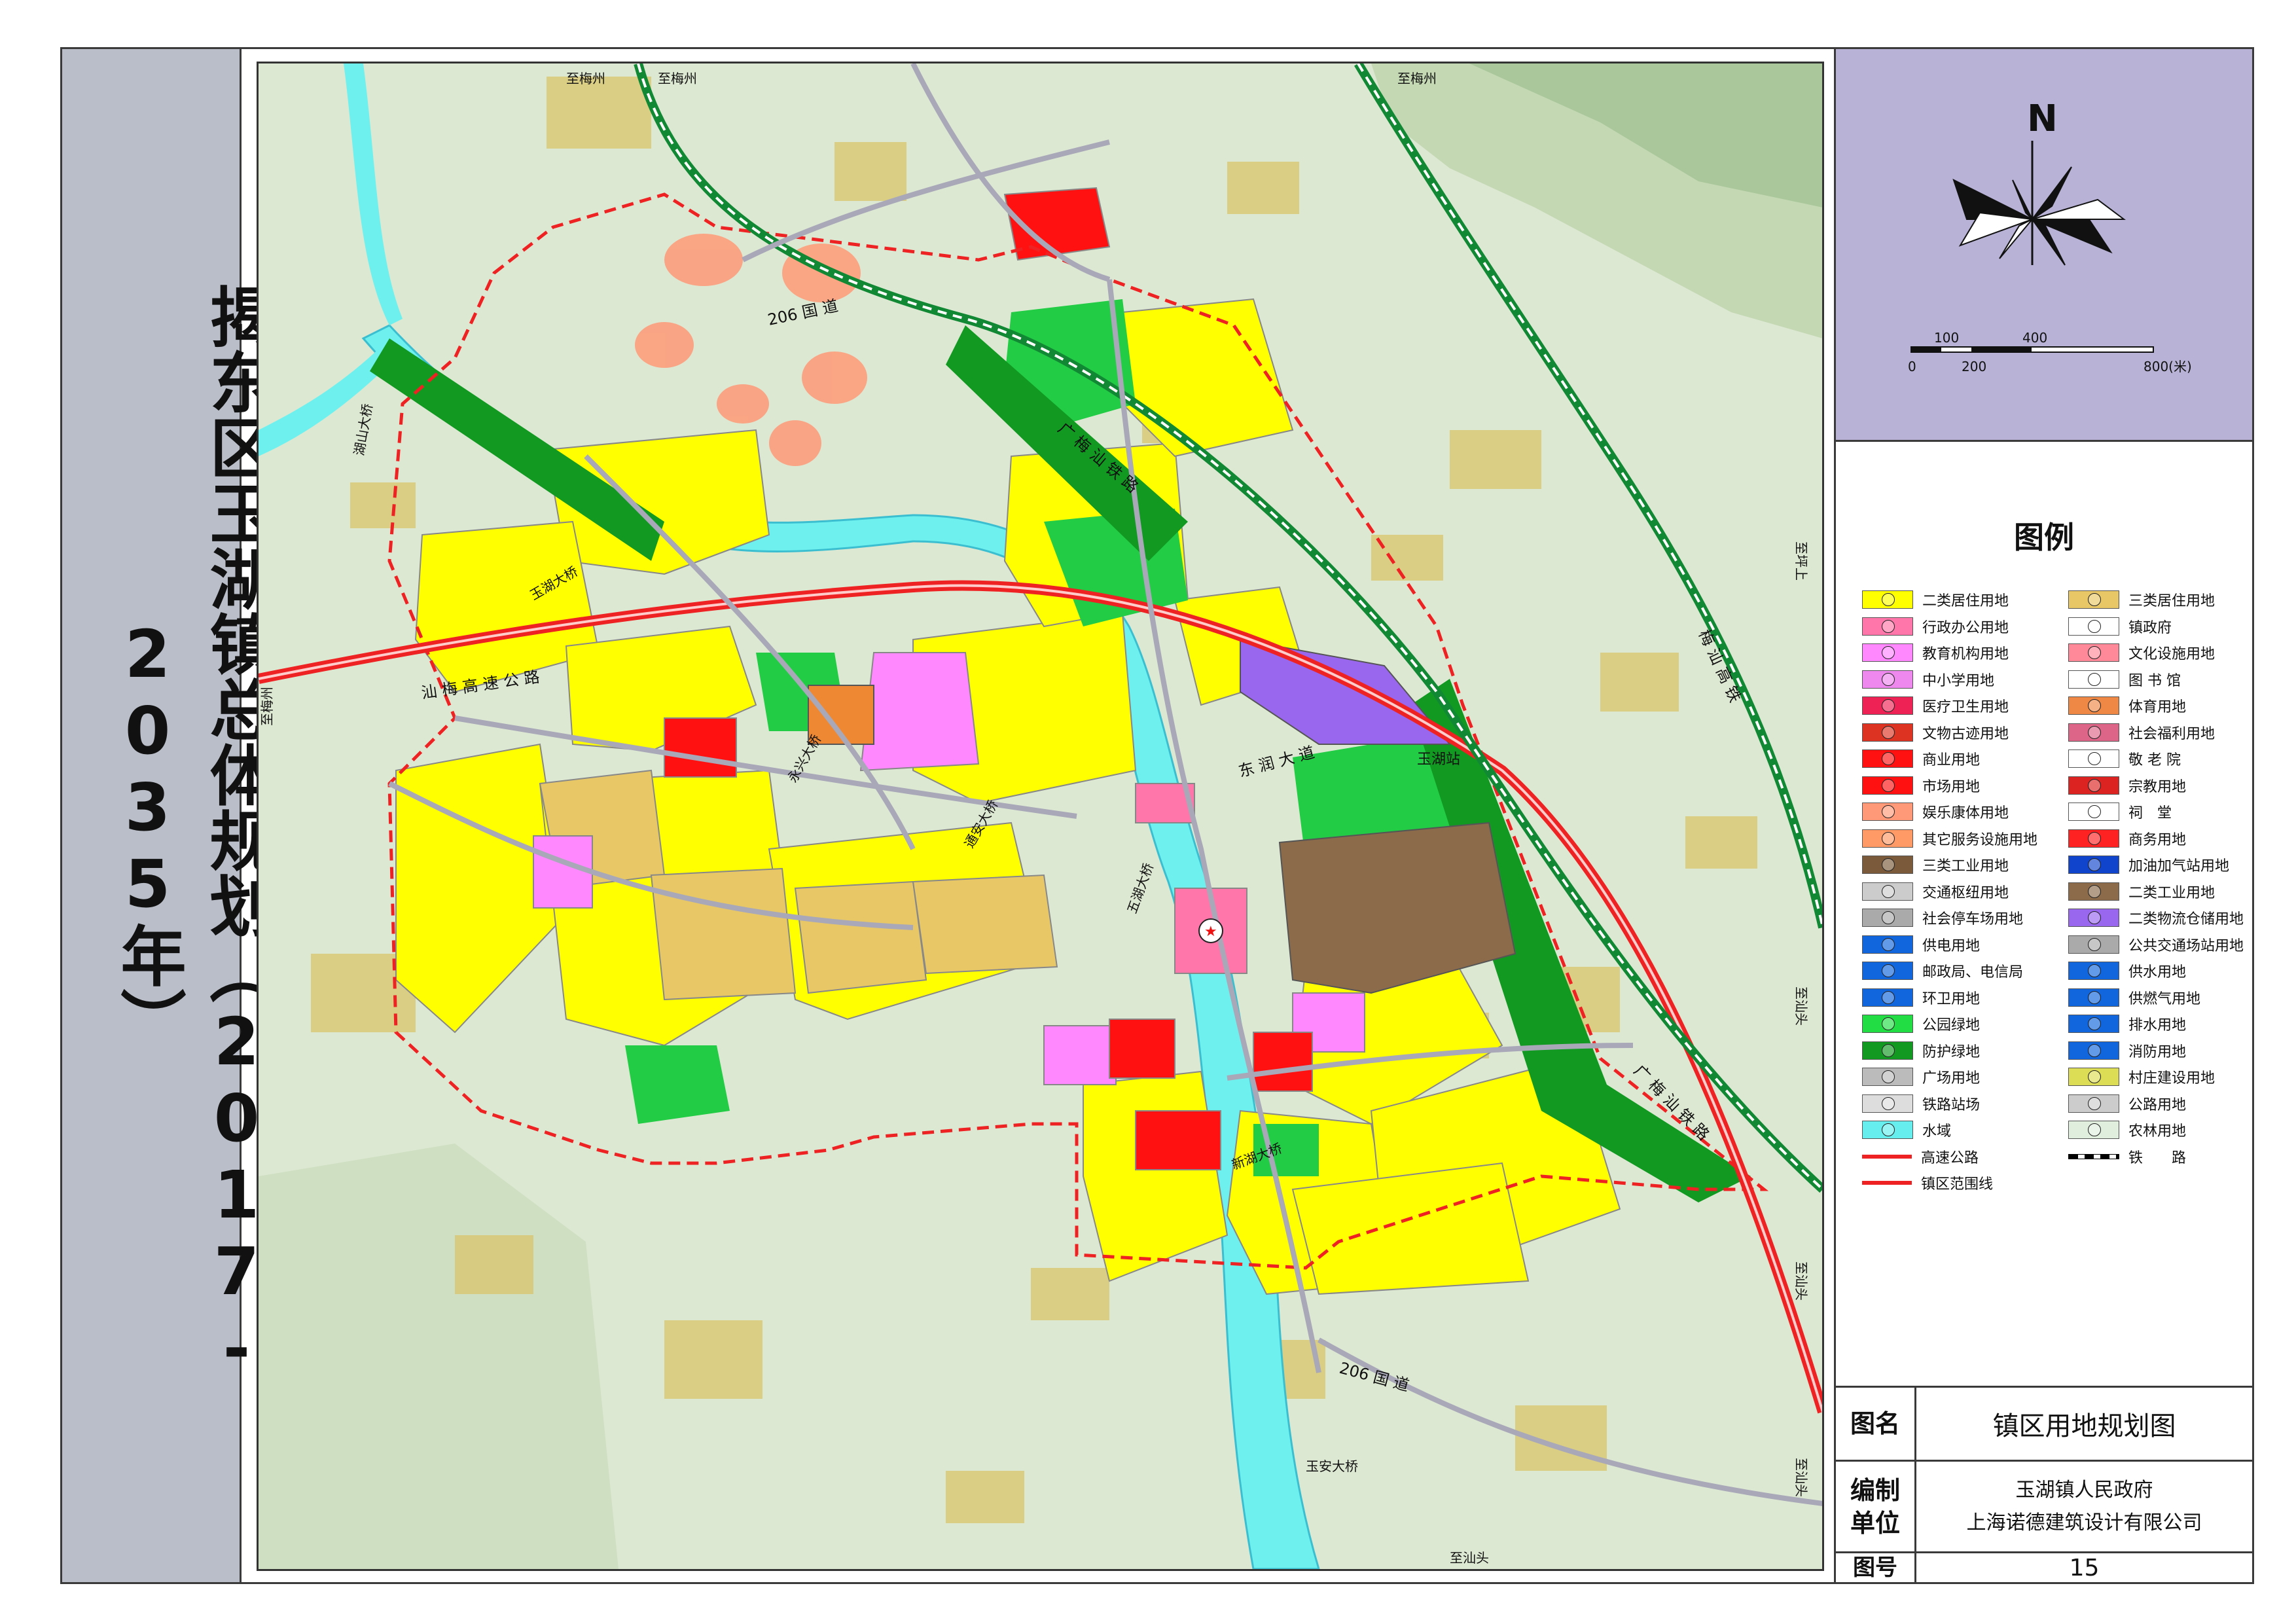  What do you see at coordinates (2044, 1507) in the screenshot?
I see `title-block-compiler-row: 编制单位 玉湖镇人民政府 上海诺德建筑设计有限公司` at bounding box center [2044, 1507].